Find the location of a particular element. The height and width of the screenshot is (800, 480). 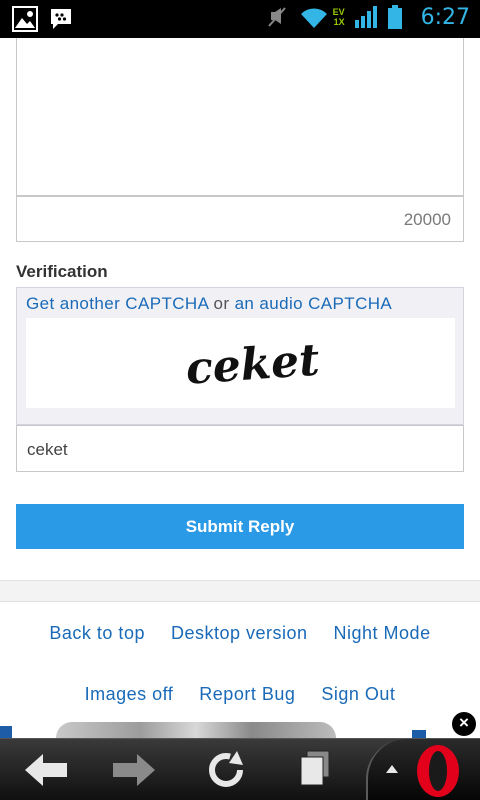

char-counter: 20000 is located at coordinates (240, 219).